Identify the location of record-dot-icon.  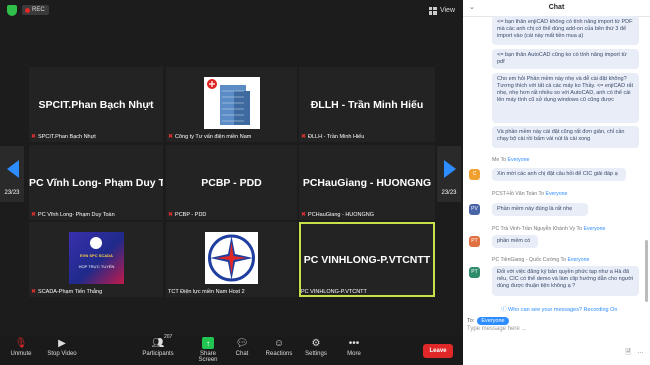
(27, 10).